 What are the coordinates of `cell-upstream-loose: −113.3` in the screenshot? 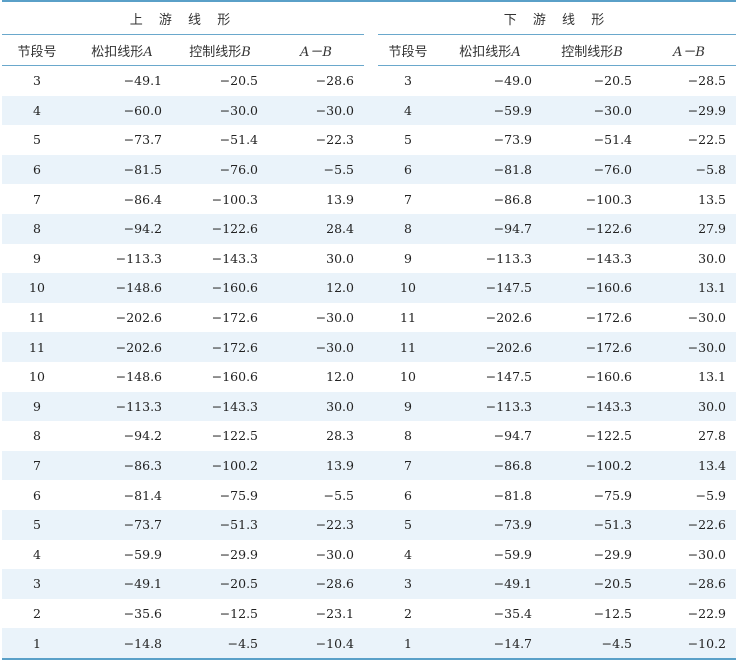 It's located at (138, 258).